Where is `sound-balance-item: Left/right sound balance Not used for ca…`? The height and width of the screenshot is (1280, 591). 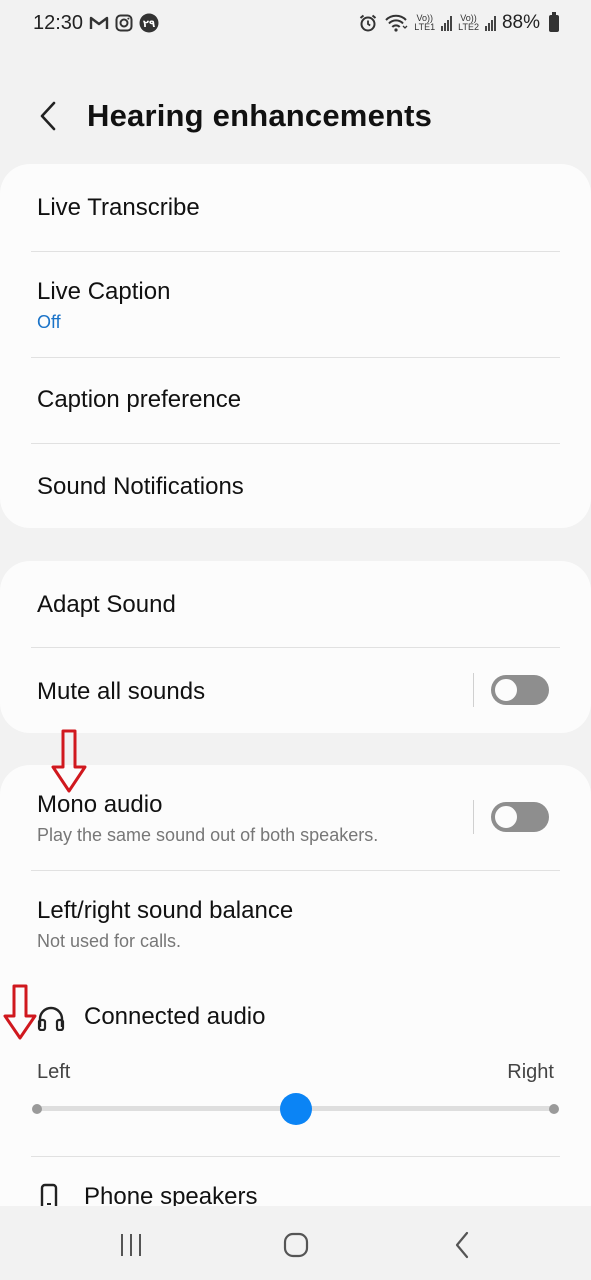
sound-balance-item: Left/right sound balance Not used for ca… is located at coordinates (295, 921).